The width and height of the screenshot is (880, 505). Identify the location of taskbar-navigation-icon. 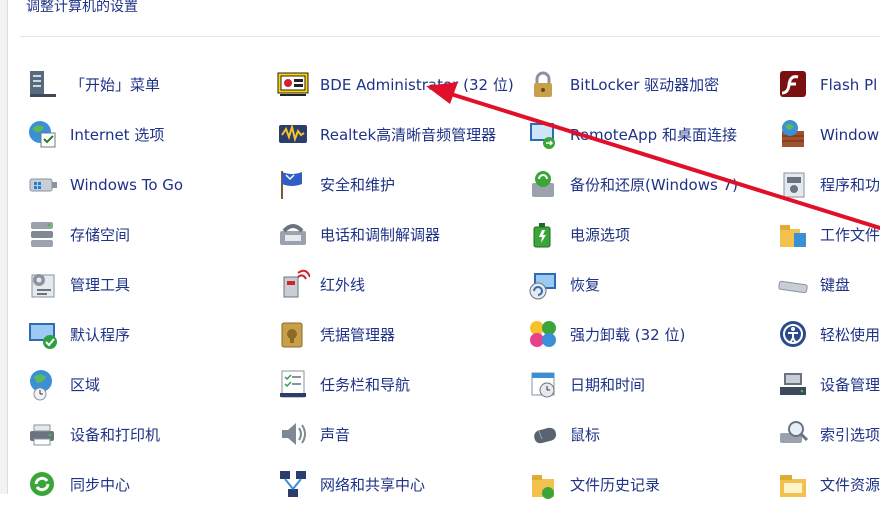
(293, 384).